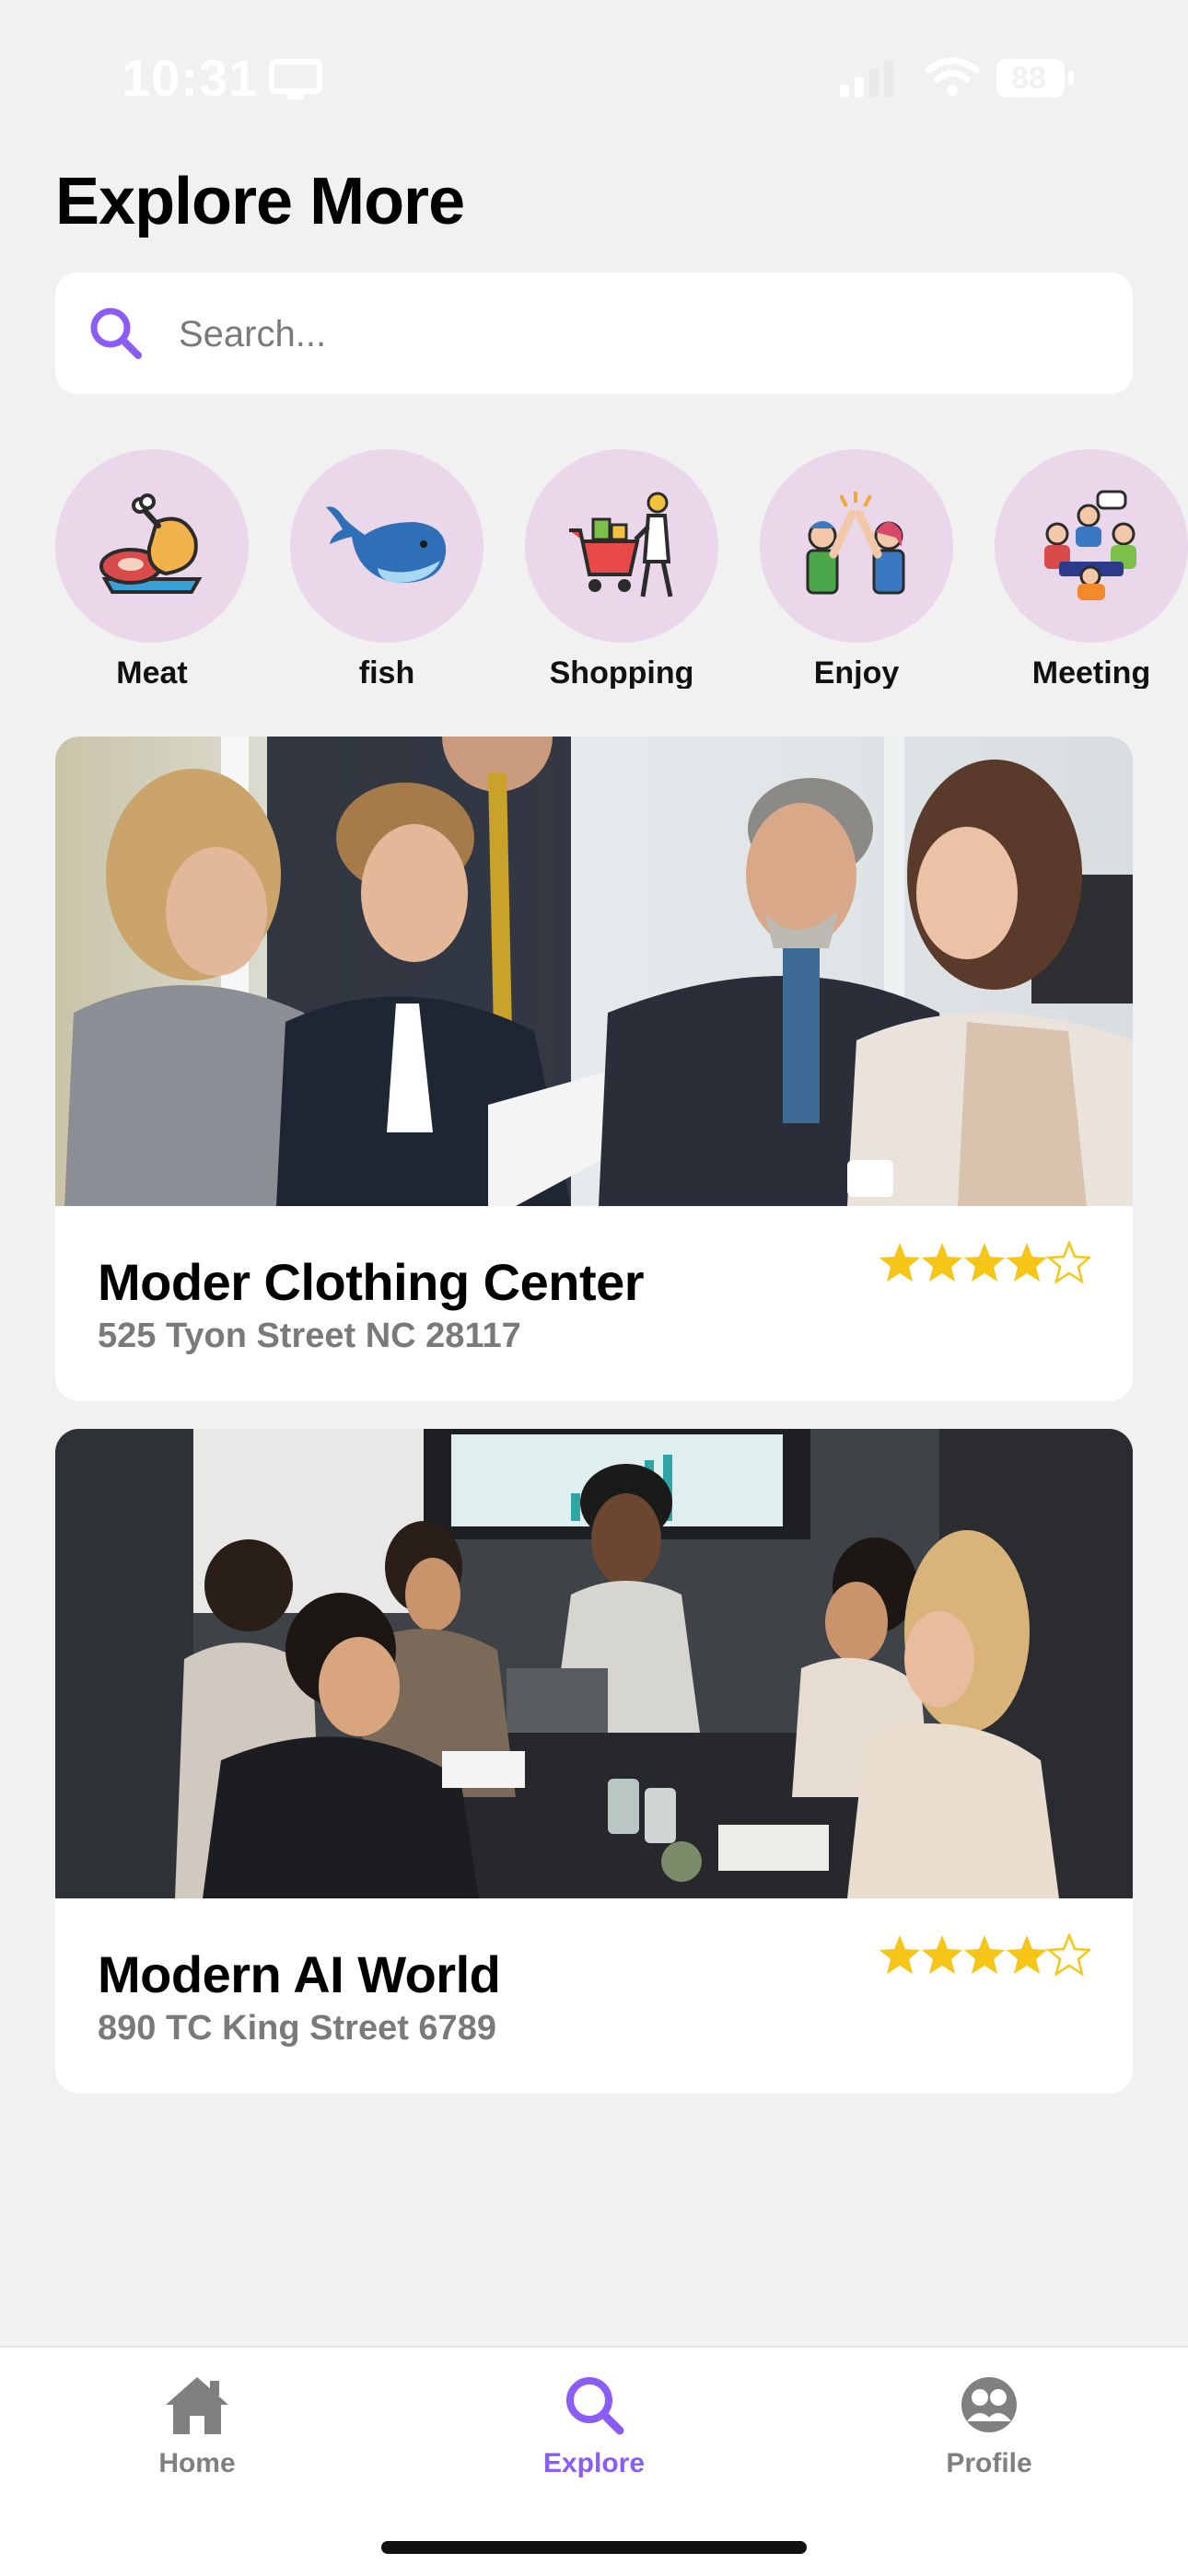 This screenshot has width=1188, height=2576. I want to click on tab-label: Explore, so click(594, 2463).